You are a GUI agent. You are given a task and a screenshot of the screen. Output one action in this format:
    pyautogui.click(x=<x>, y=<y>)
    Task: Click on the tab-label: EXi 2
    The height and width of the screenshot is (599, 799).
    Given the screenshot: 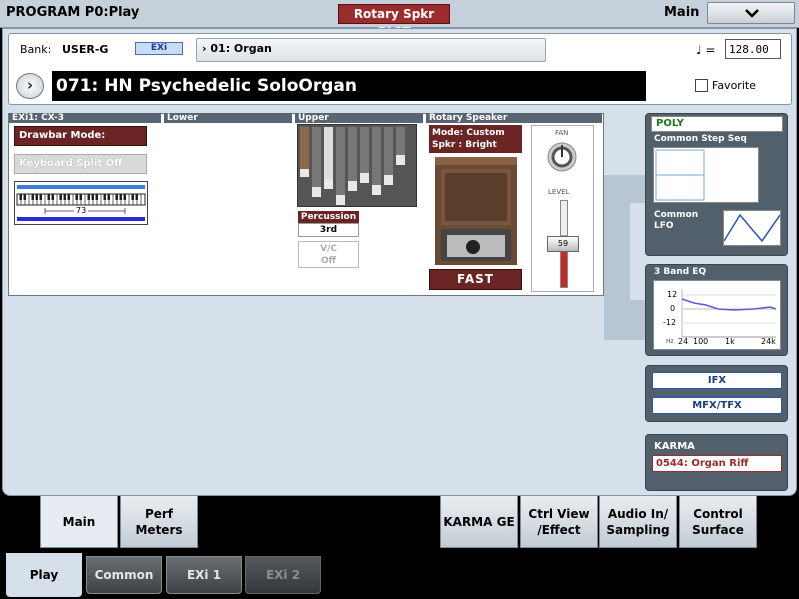 What is the action you would take?
    pyautogui.click(x=283, y=575)
    